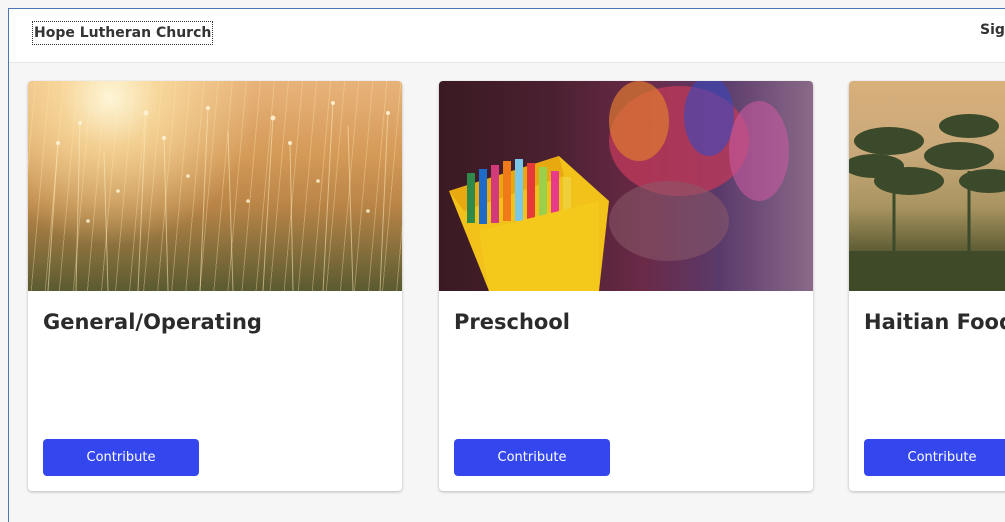  Describe the element at coordinates (927, 202) in the screenshot. I see `trees-image` at that location.